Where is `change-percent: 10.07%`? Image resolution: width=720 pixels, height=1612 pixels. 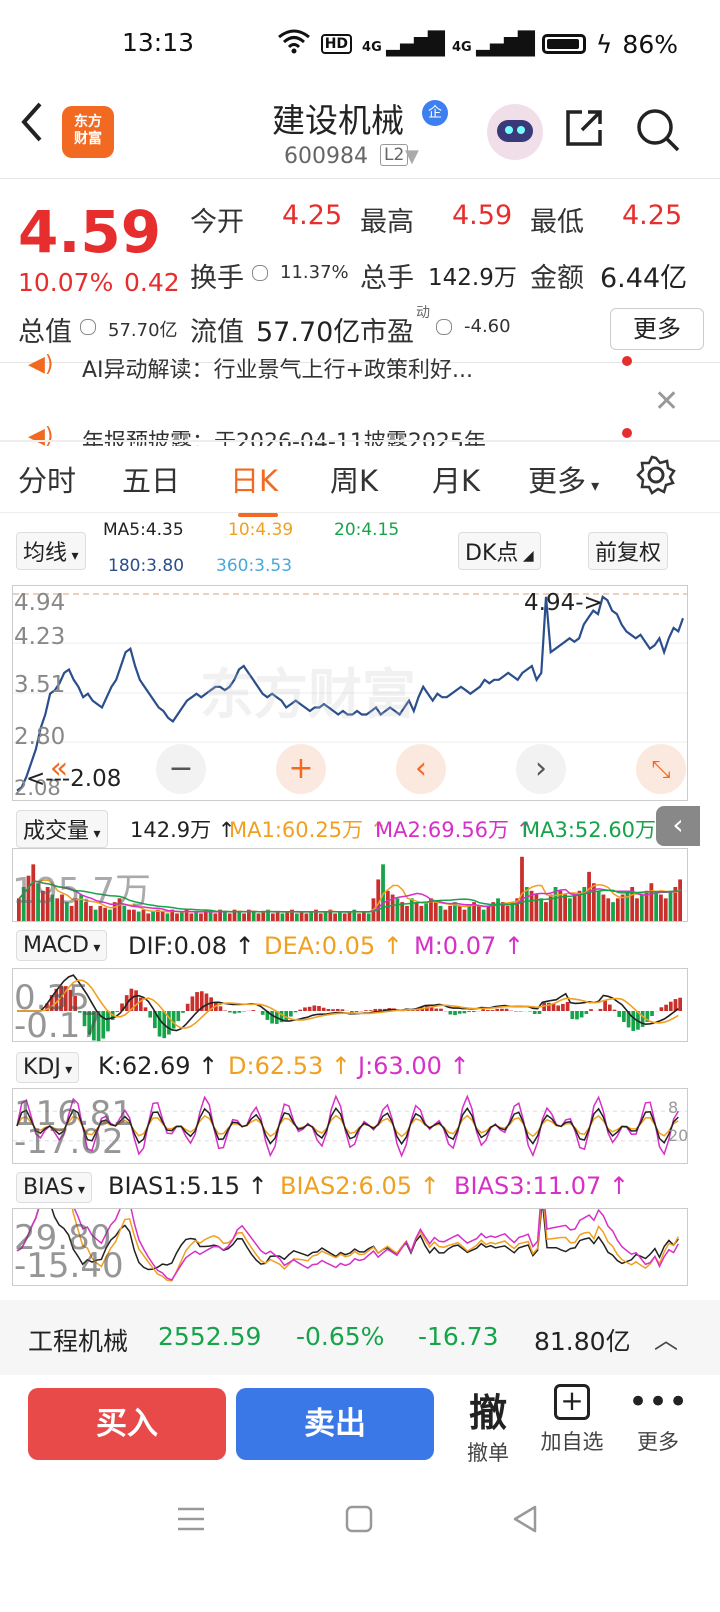
change-percent: 10.07% is located at coordinates (66, 282).